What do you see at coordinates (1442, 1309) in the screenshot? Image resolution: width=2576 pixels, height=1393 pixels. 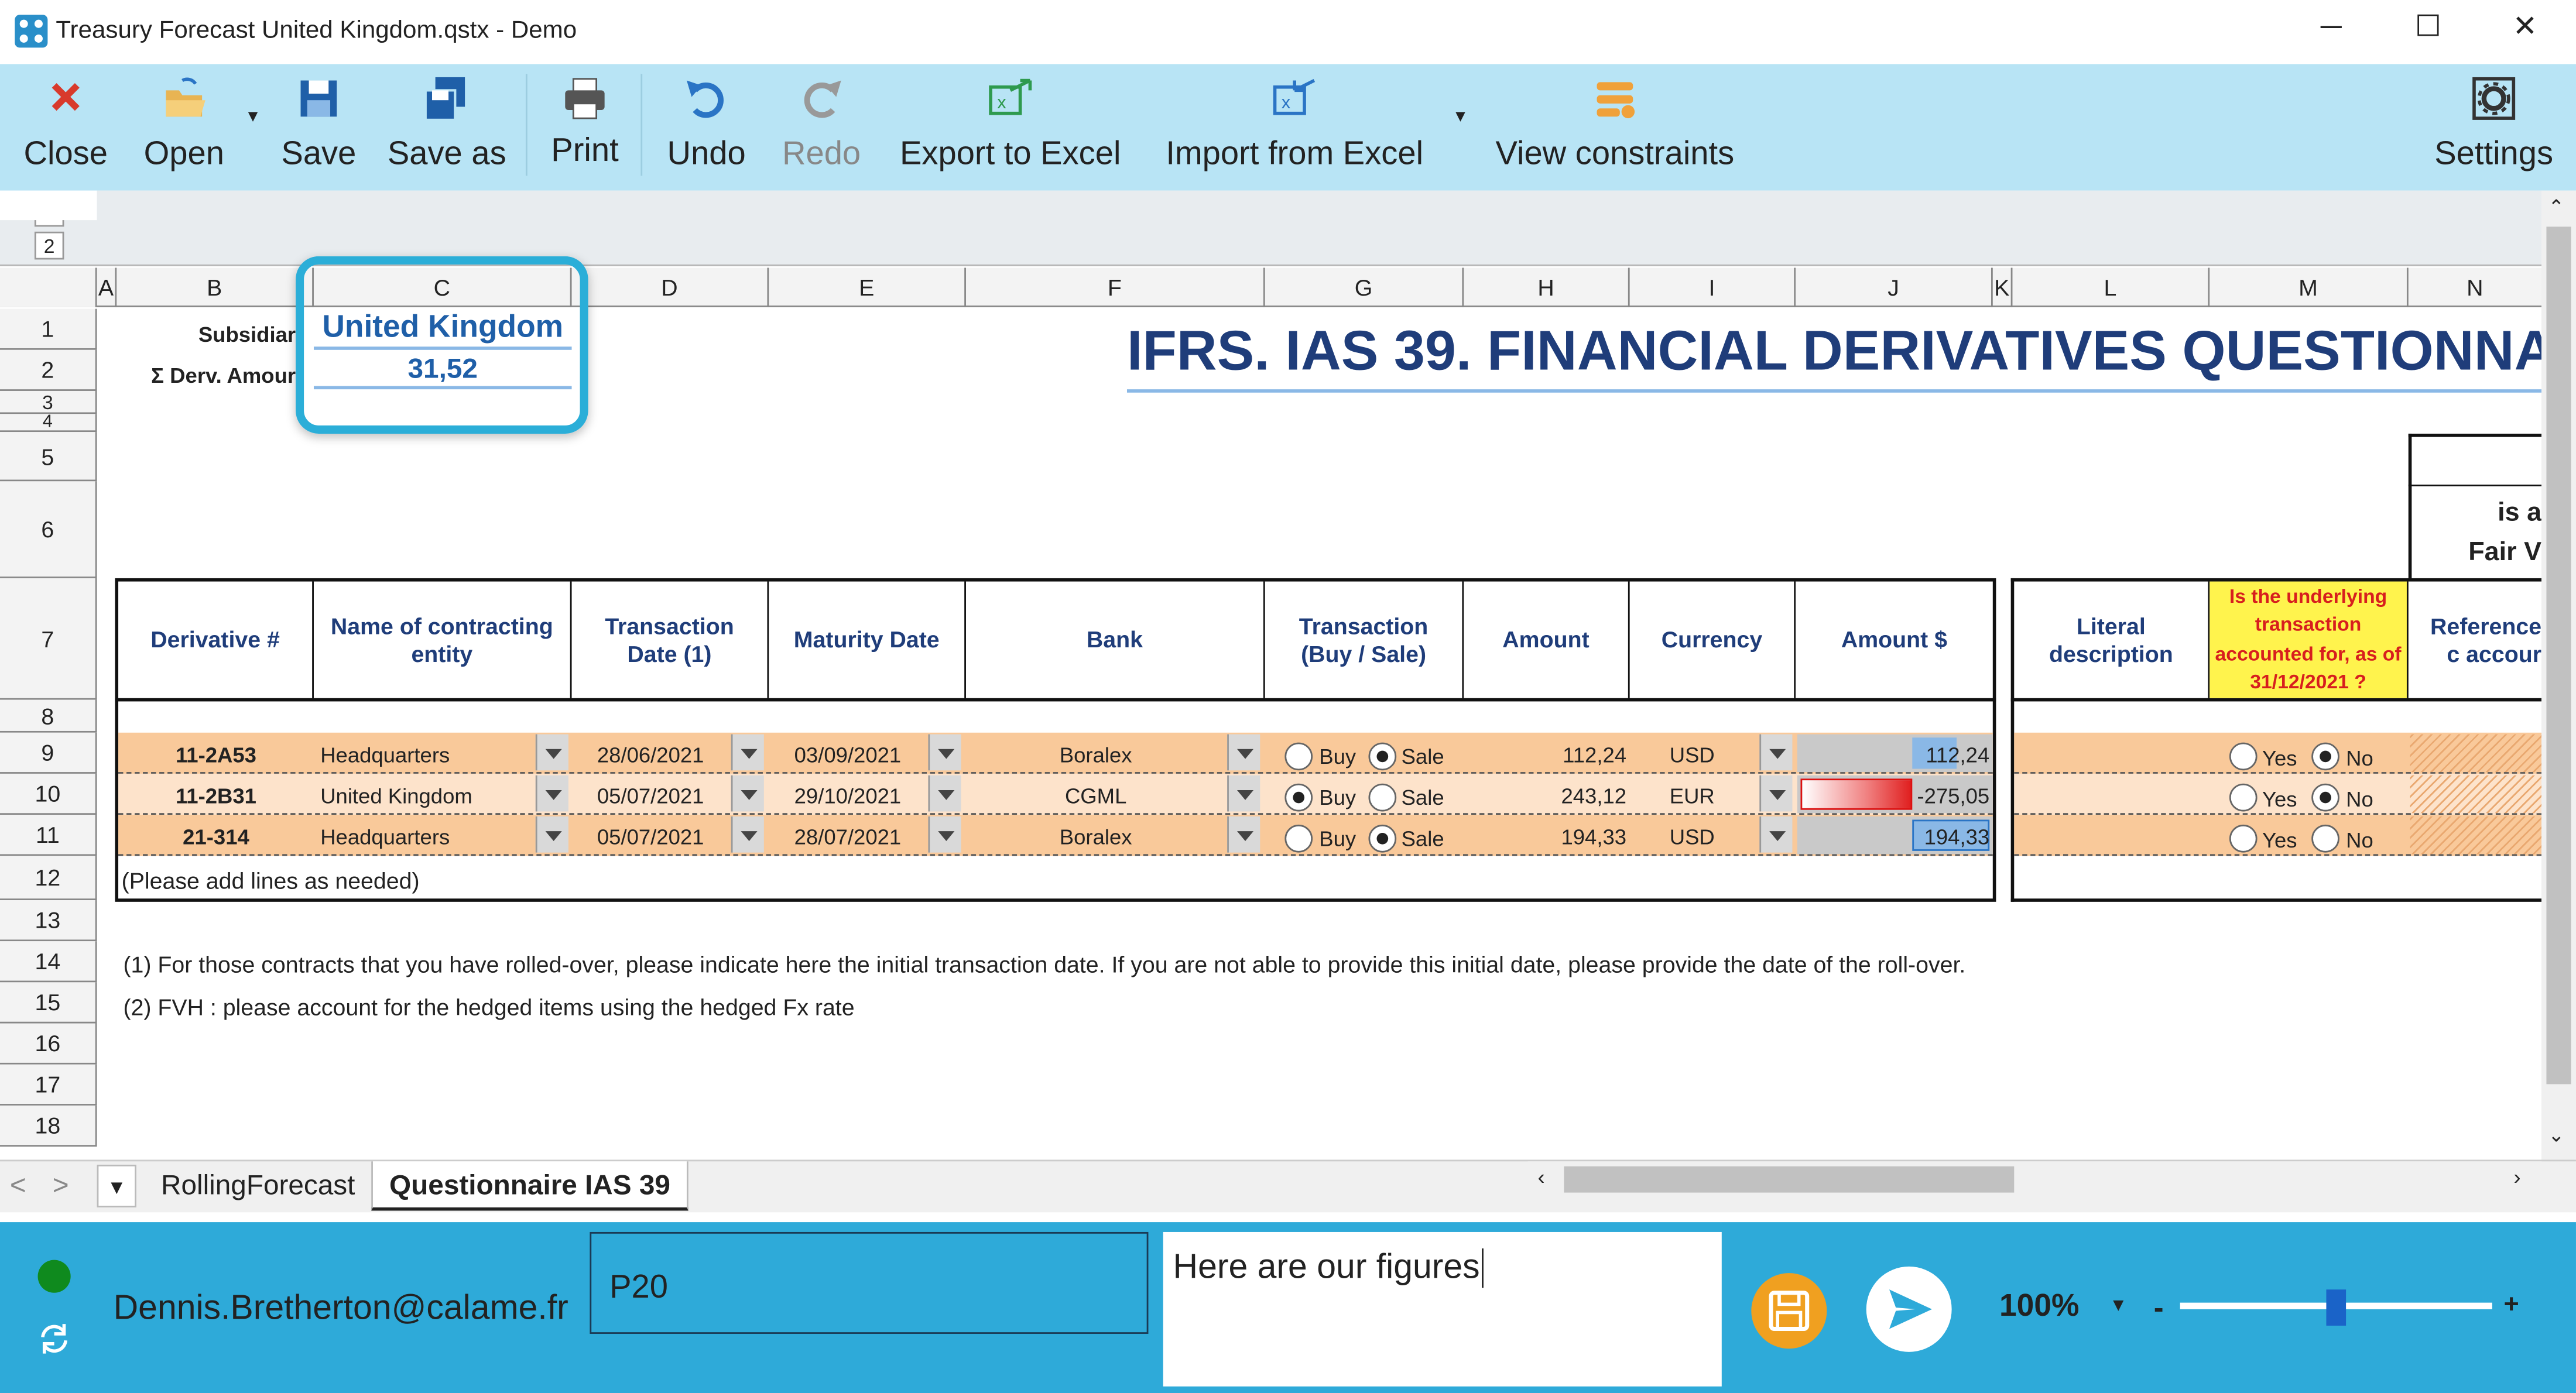 I see `comment-input: Here are our figures` at bounding box center [1442, 1309].